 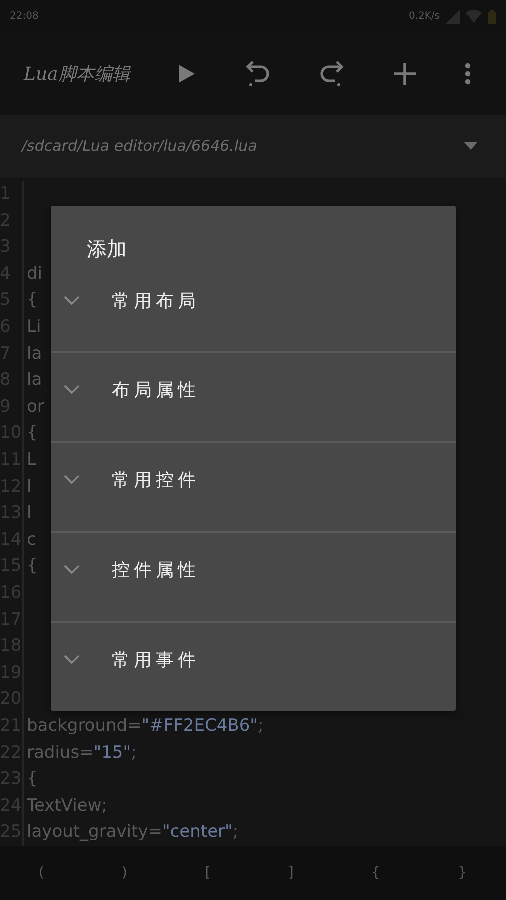 What do you see at coordinates (253, 308) in the screenshot?
I see `category-item: 常用布局` at bounding box center [253, 308].